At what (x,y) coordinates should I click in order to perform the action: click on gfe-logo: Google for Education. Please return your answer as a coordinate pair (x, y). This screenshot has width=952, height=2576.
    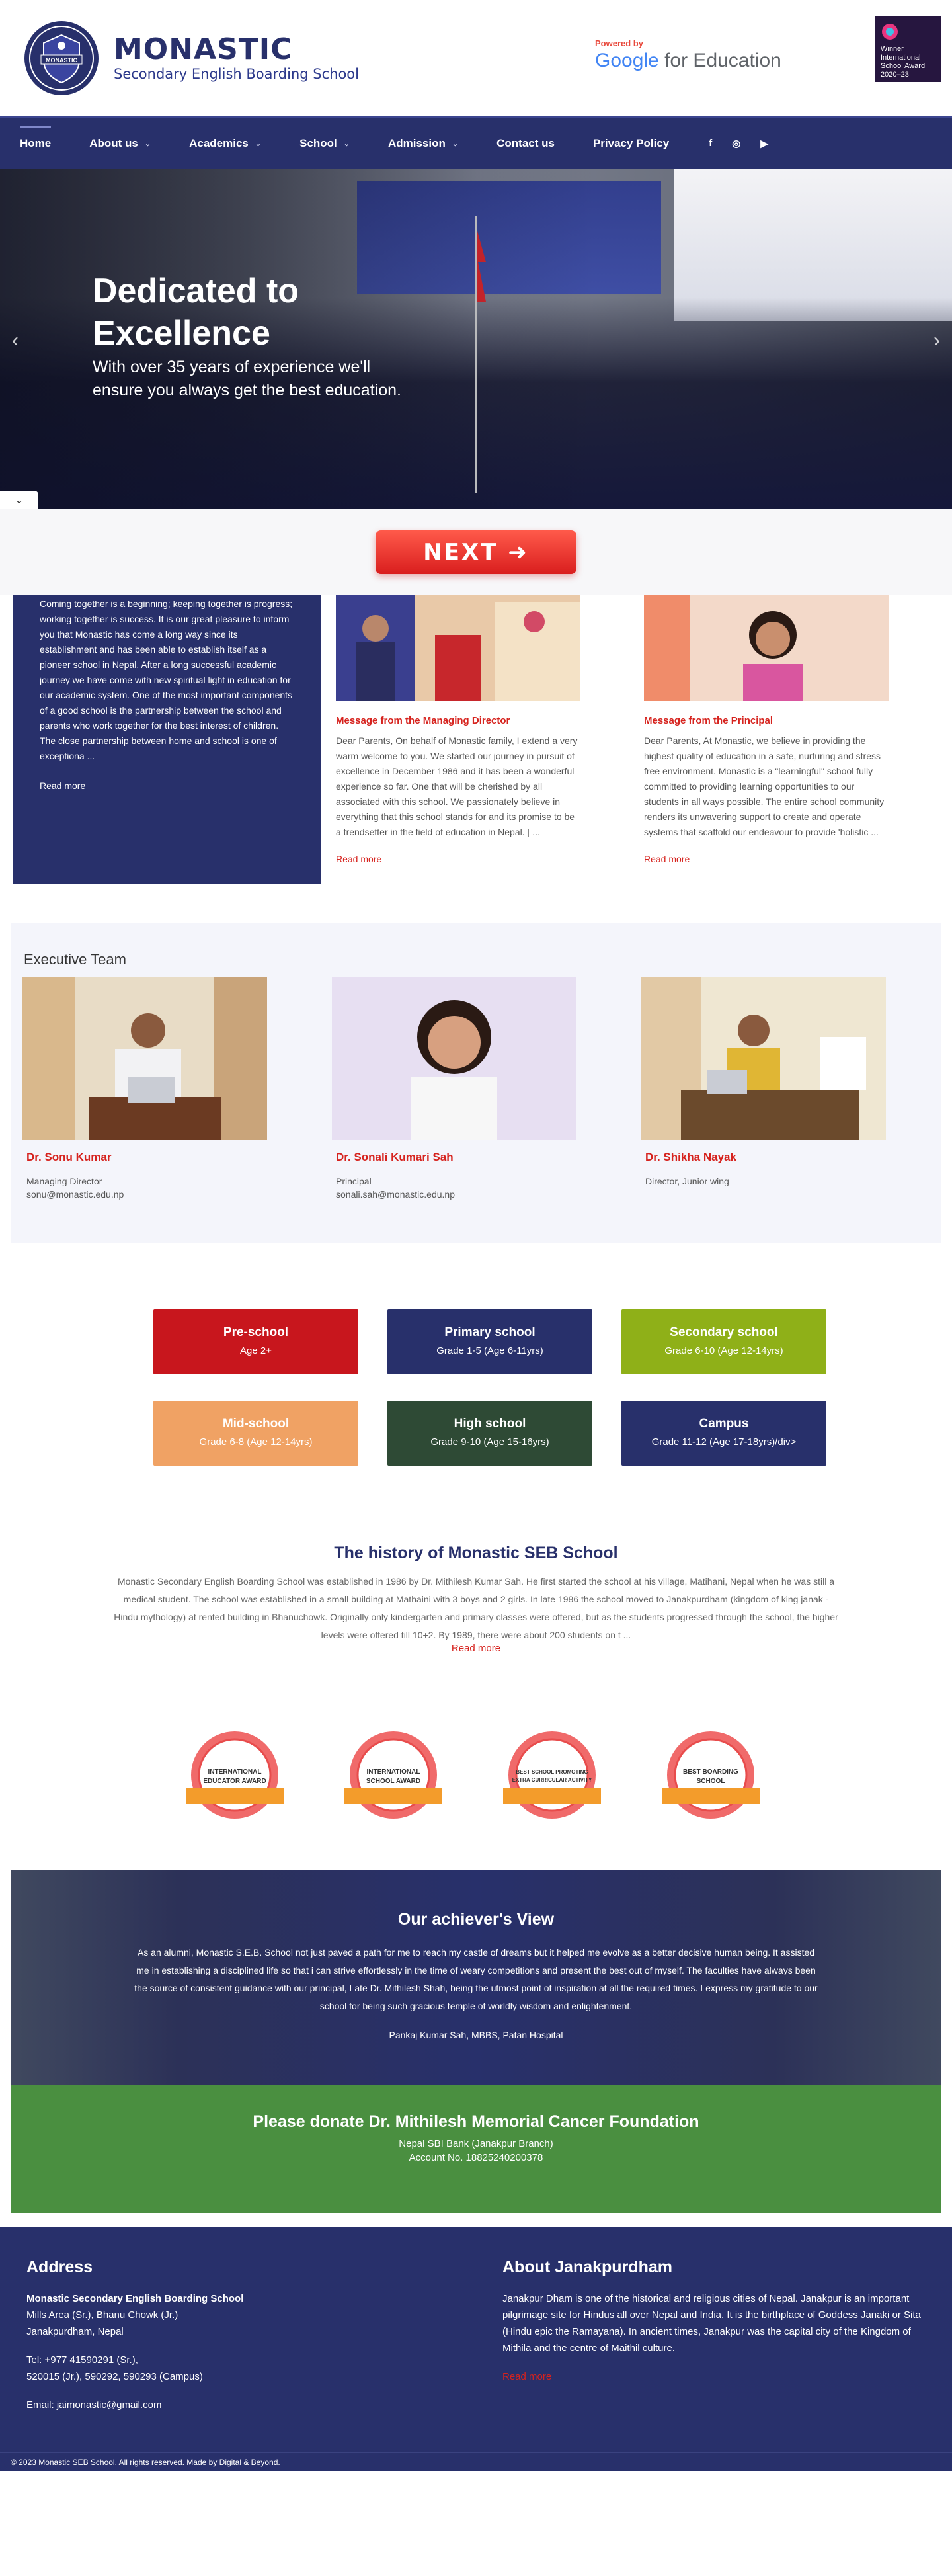
    Looking at the image, I should click on (688, 61).